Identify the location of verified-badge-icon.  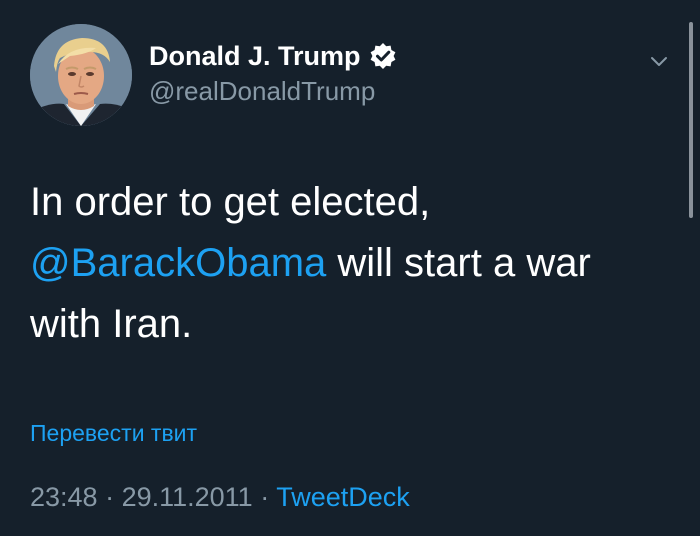
(383, 56).